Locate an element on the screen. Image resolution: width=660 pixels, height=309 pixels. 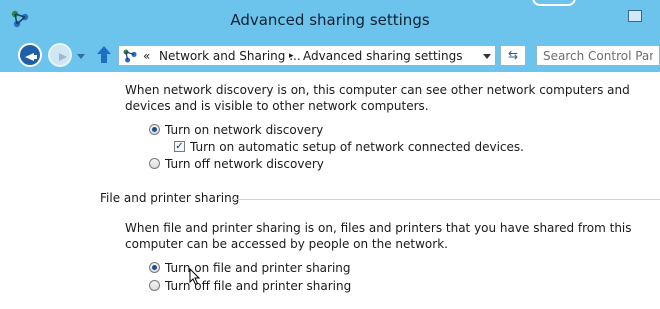
recent-pages-button is located at coordinates (81, 56).